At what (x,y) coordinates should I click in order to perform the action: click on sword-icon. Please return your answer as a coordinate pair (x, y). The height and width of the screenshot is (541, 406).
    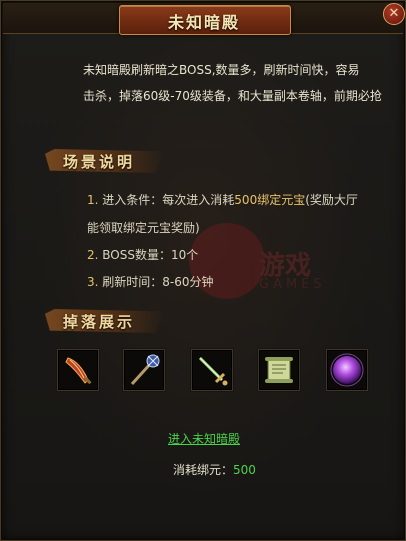
    Looking at the image, I should click on (213, 371).